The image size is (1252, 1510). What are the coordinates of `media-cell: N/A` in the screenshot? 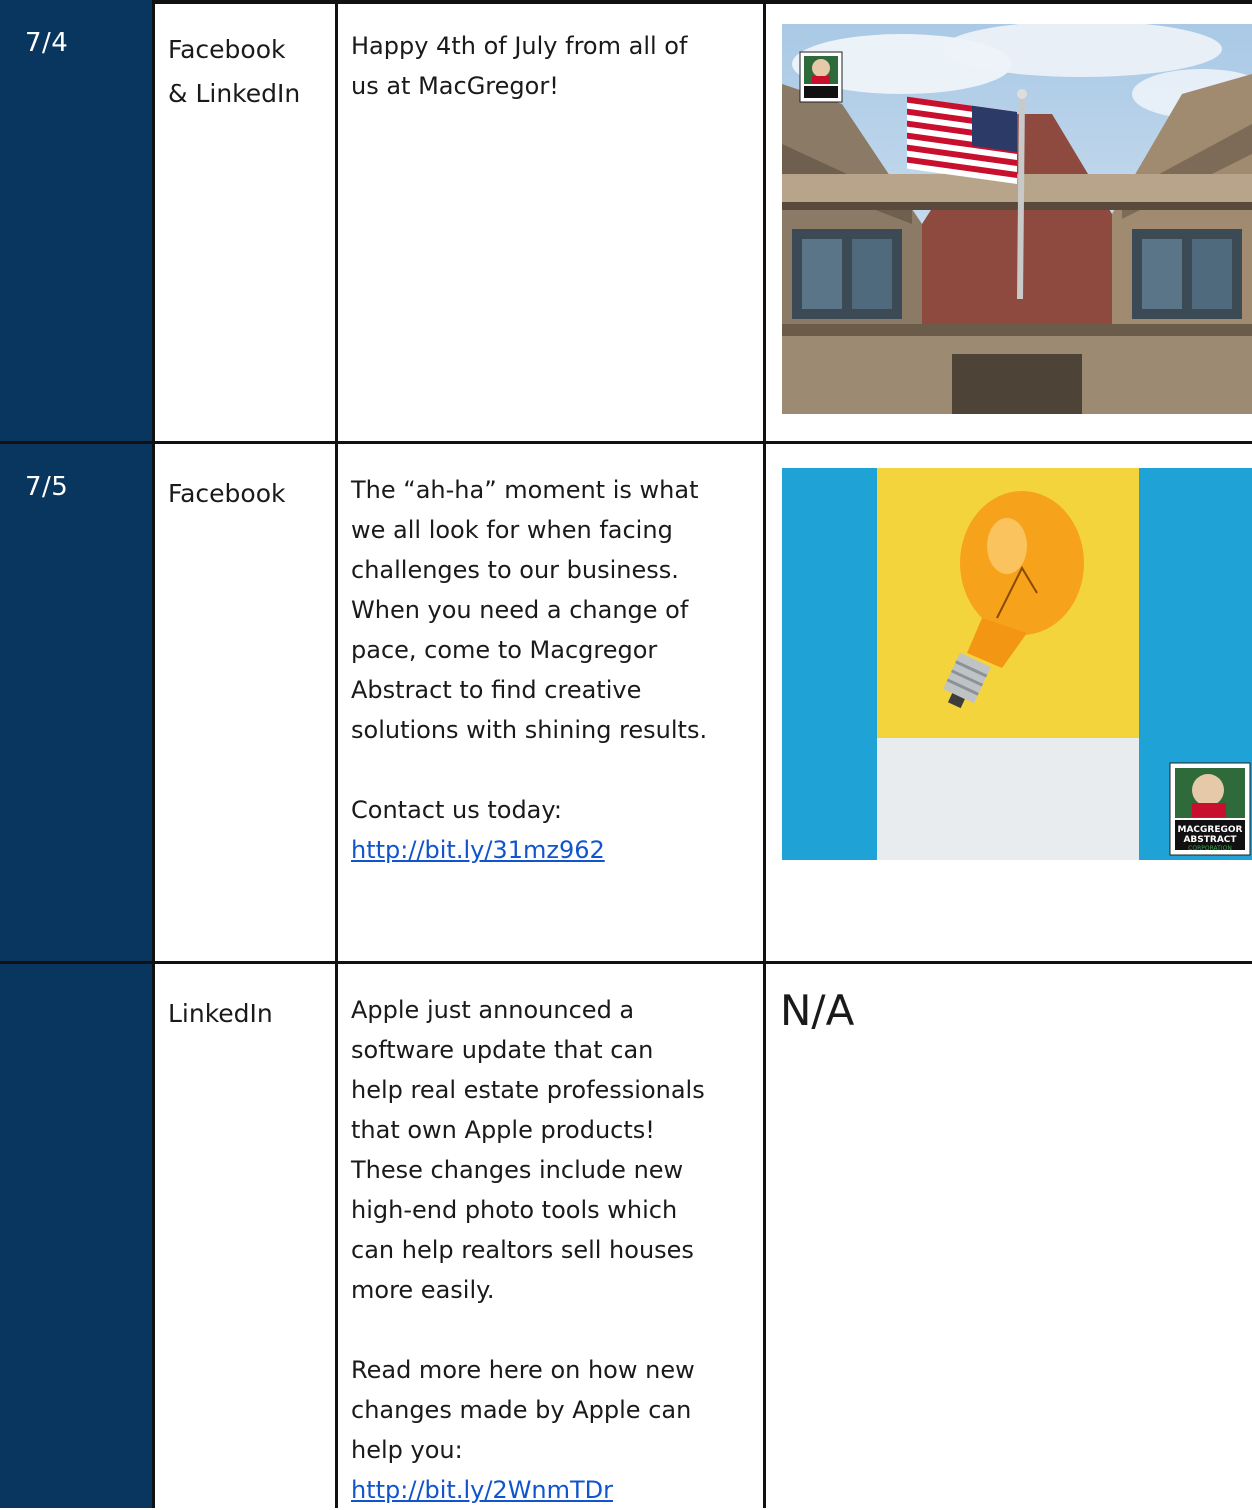 It's located at (1009, 1236).